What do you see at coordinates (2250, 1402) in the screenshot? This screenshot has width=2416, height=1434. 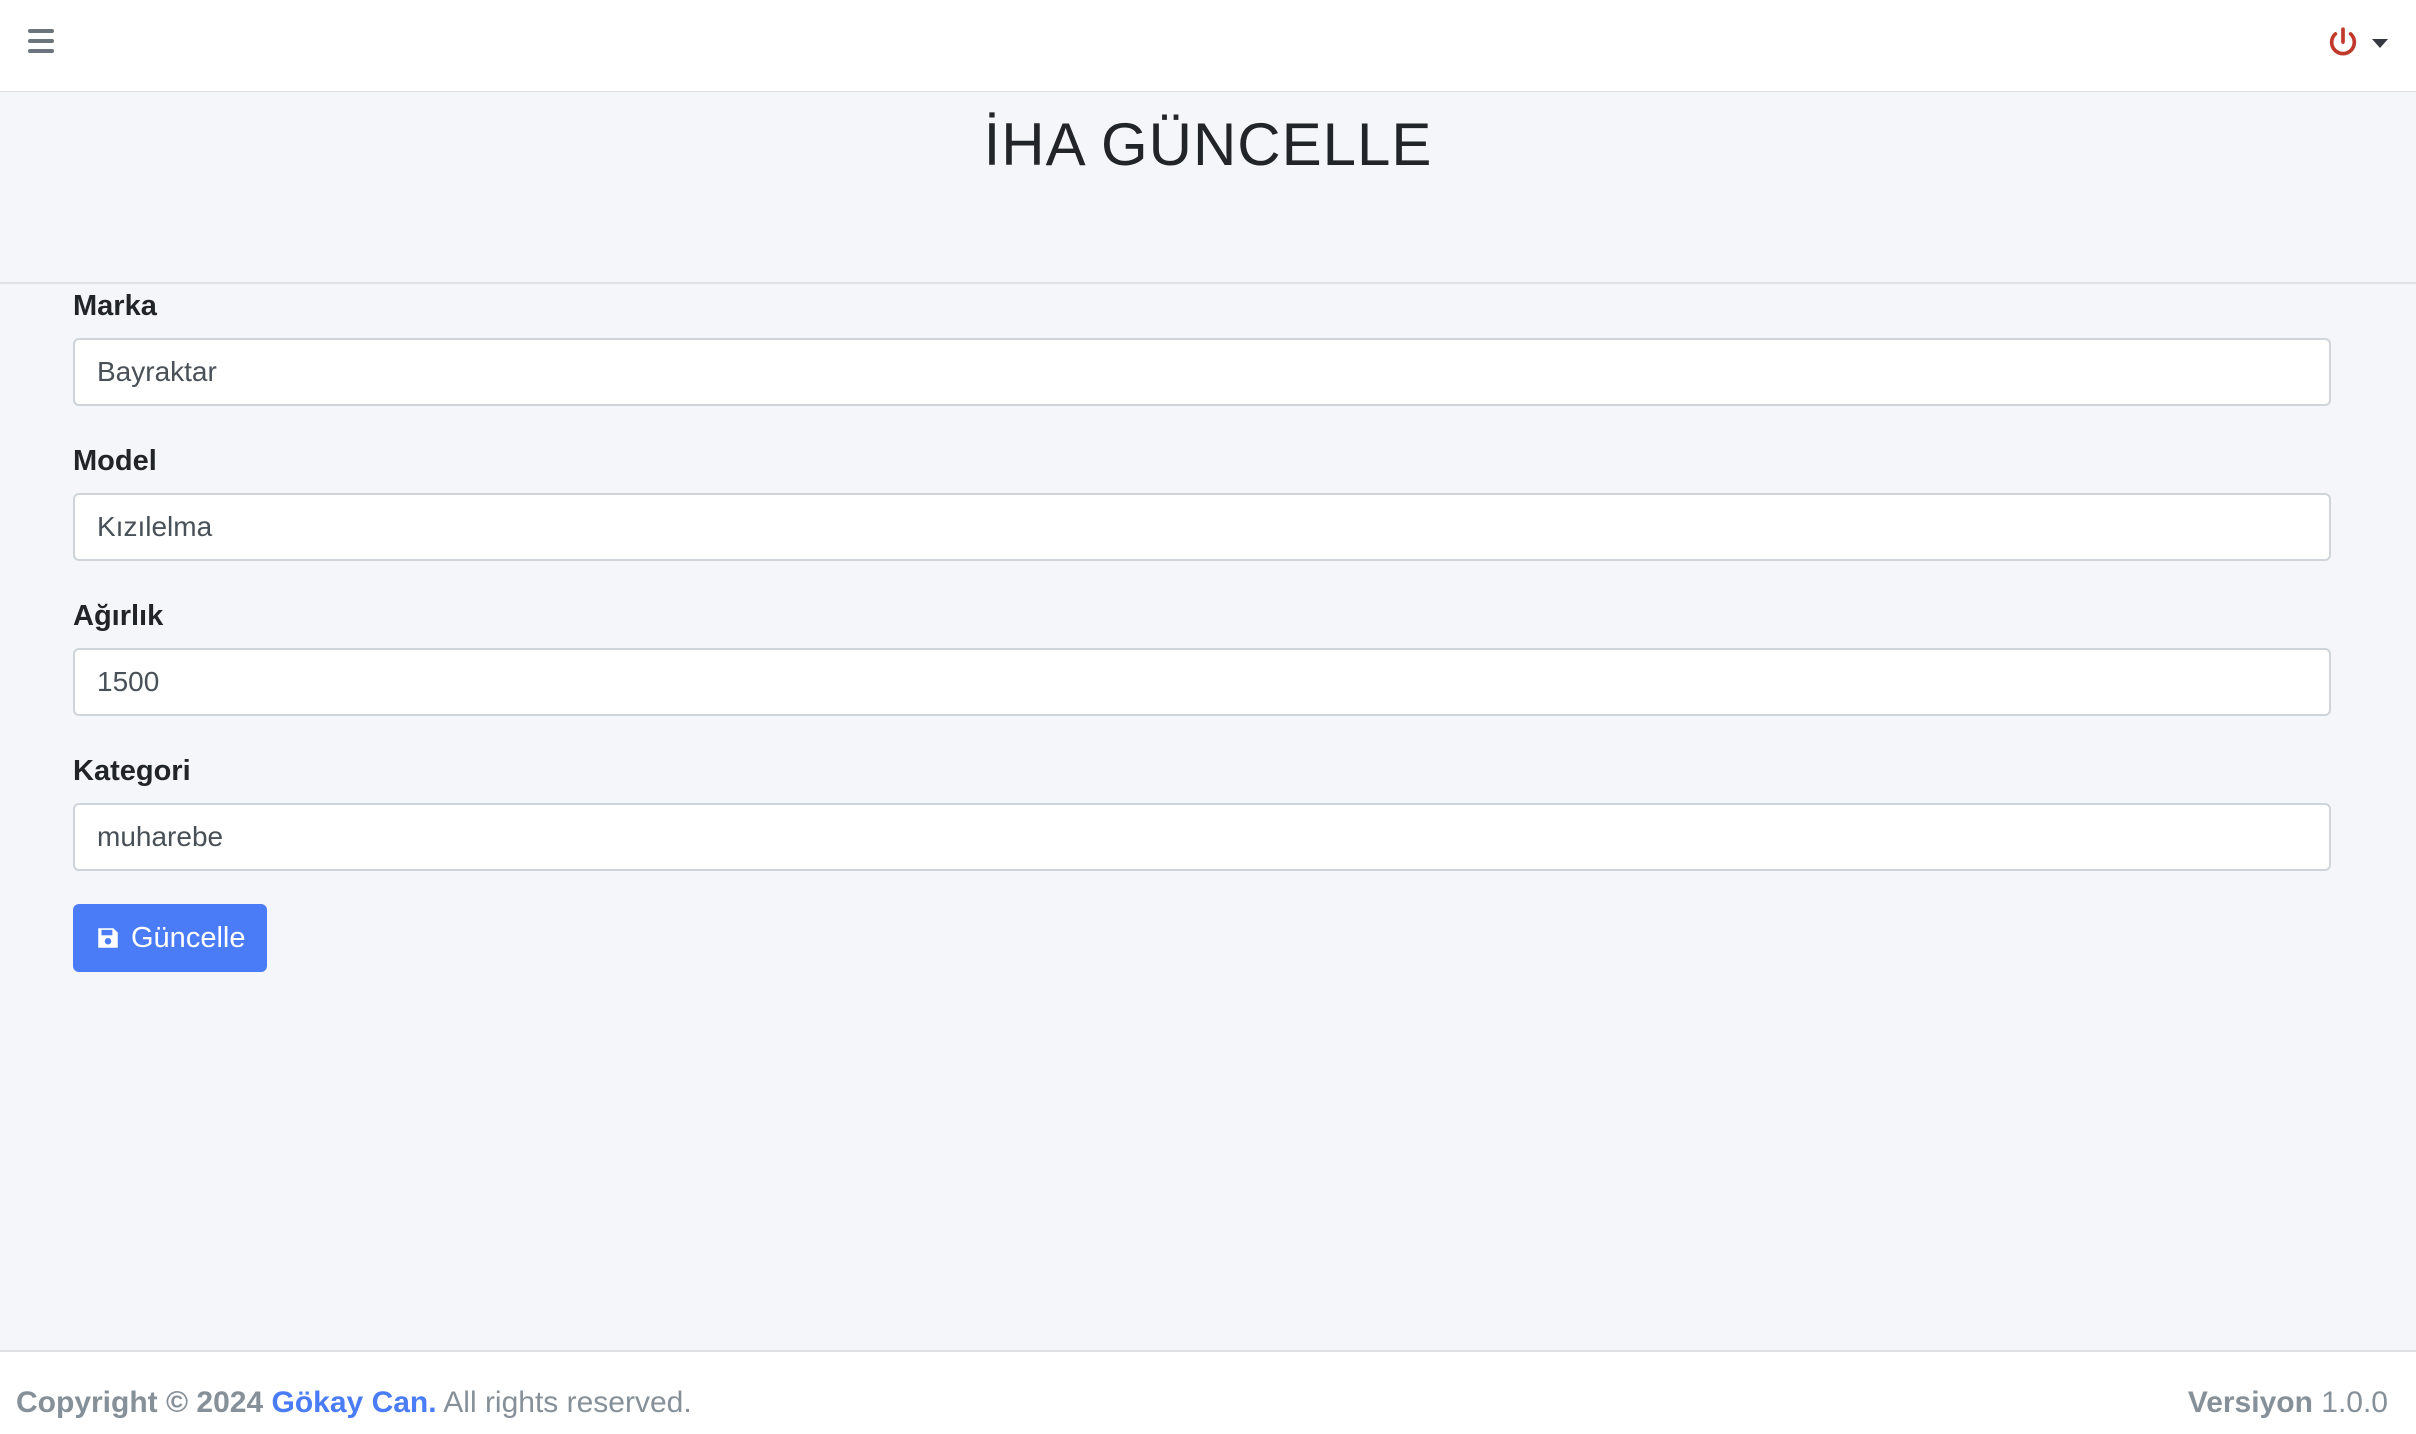 I see `version-label: Versiyon` at bounding box center [2250, 1402].